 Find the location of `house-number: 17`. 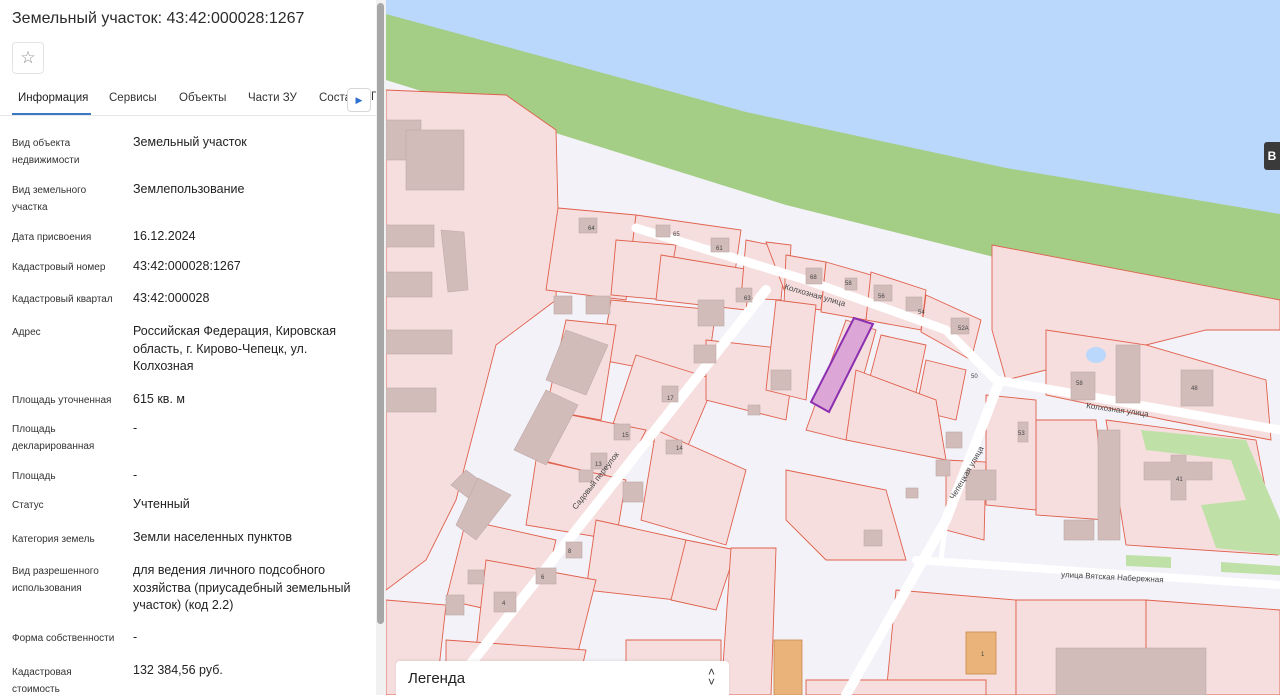

house-number: 17 is located at coordinates (670, 399).